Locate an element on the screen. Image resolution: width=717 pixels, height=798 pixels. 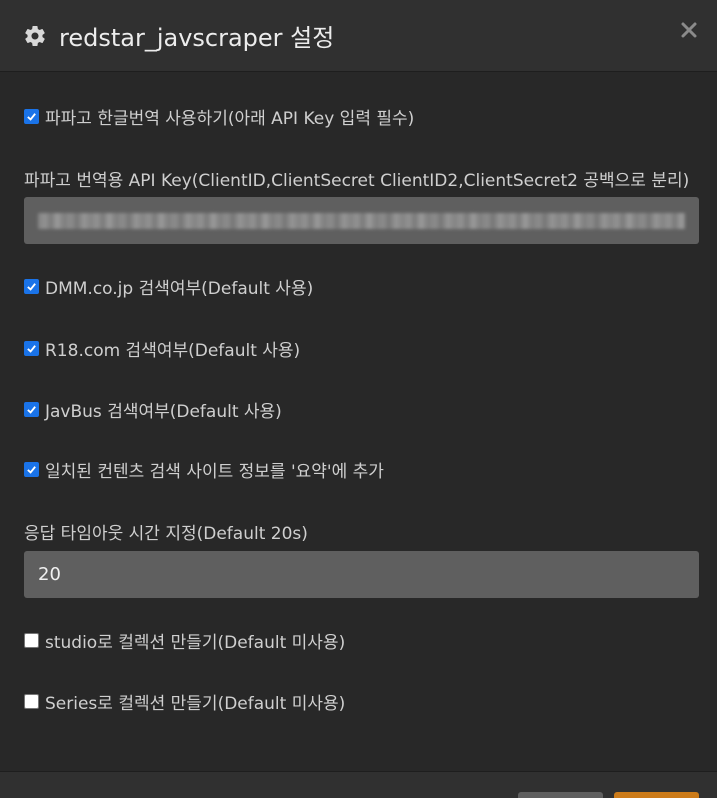
dmm-checkbox is located at coordinates (31, 286).